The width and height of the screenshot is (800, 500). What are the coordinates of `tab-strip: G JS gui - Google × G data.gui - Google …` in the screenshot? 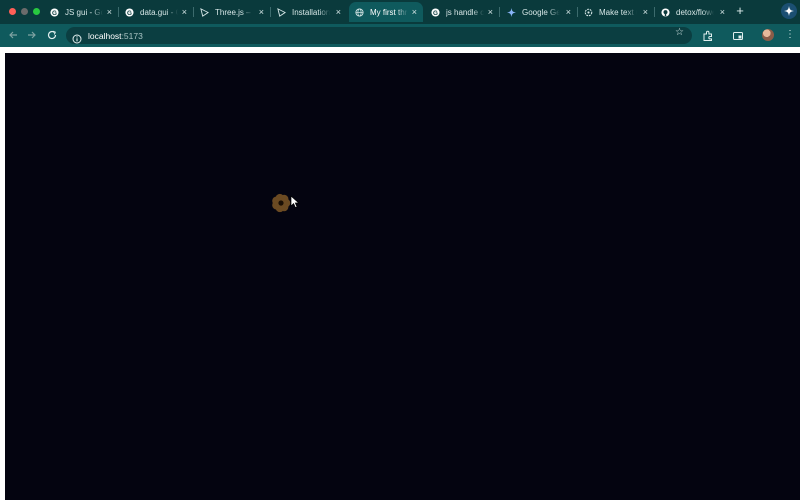 It's located at (400, 12).